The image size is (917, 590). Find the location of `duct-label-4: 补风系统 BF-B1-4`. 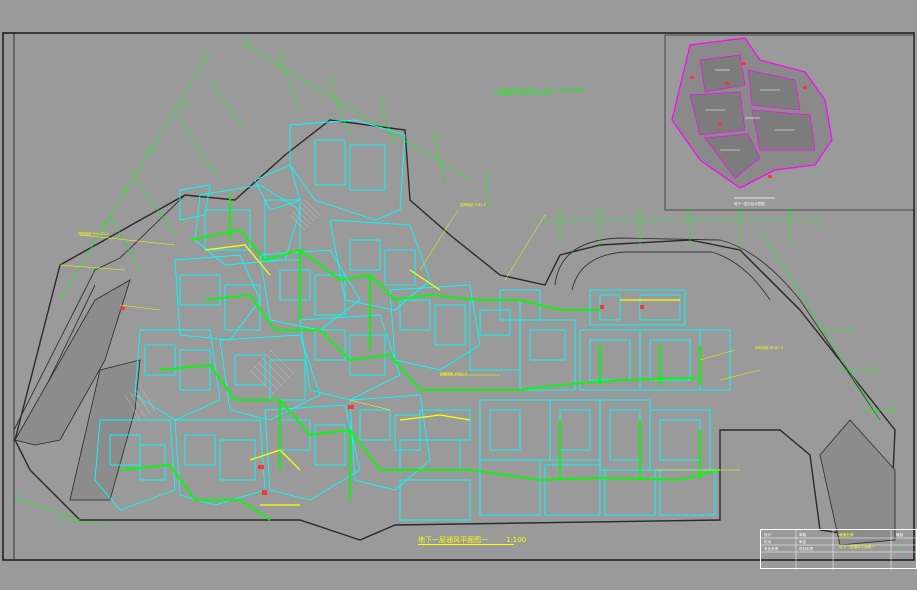

duct-label-4: 补风系统 BF-B1-4 is located at coordinates (769, 348).